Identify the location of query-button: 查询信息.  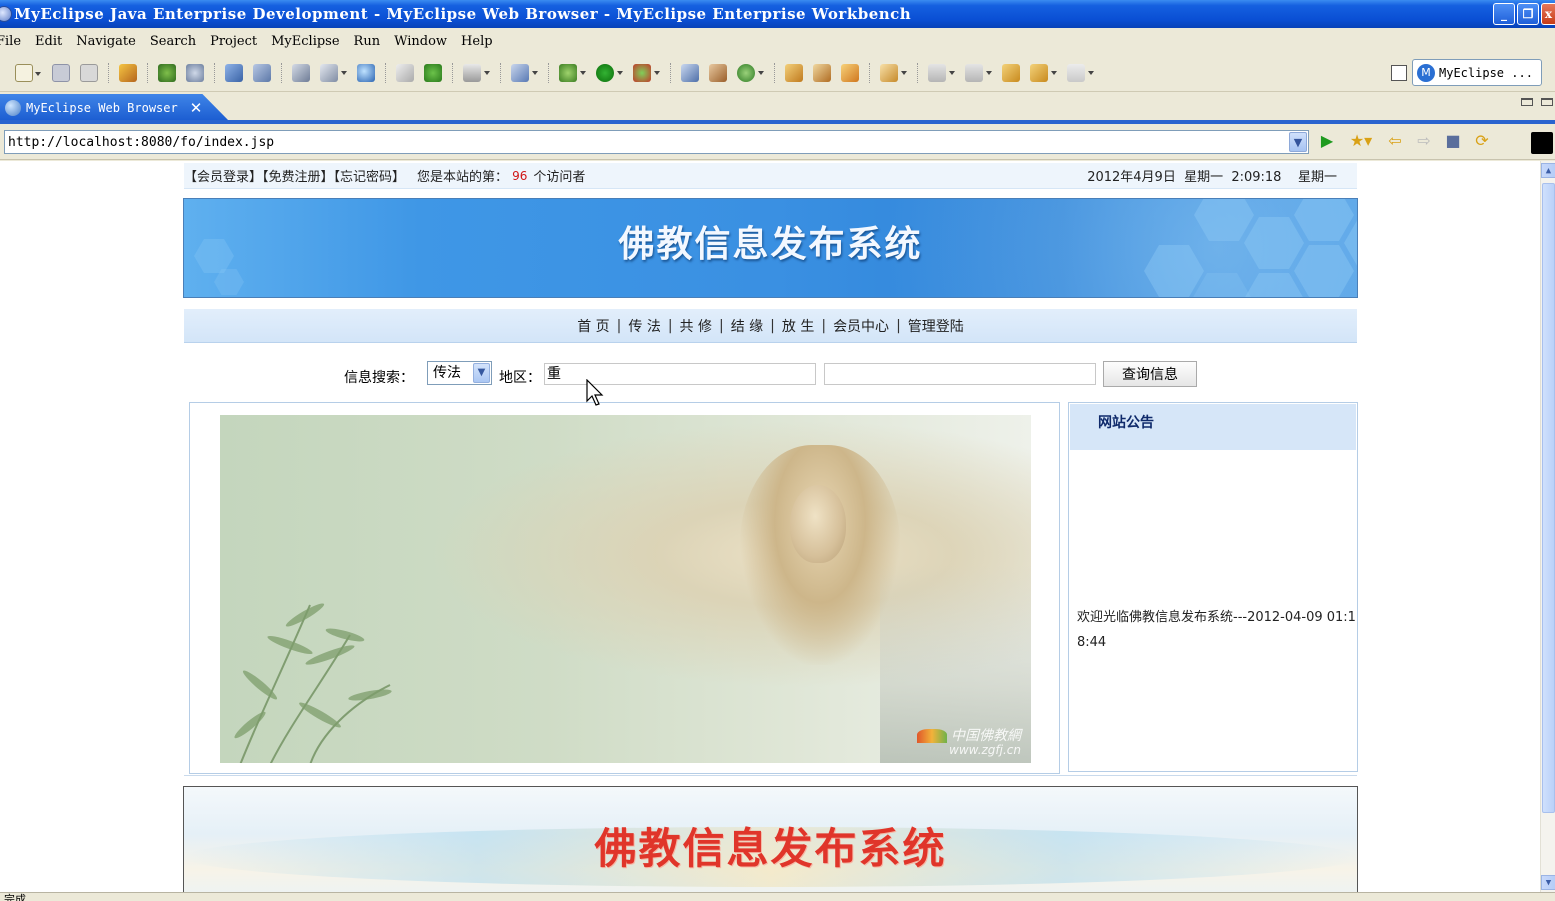
(1150, 374).